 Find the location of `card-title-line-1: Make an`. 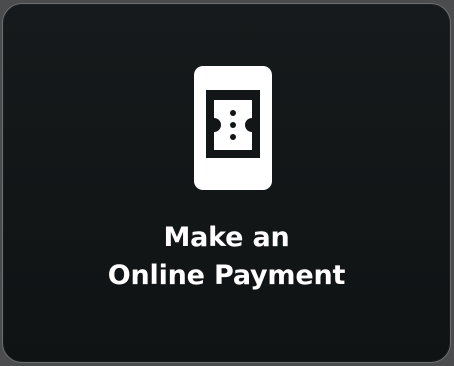

card-title-line-1: Make an is located at coordinates (226, 237).